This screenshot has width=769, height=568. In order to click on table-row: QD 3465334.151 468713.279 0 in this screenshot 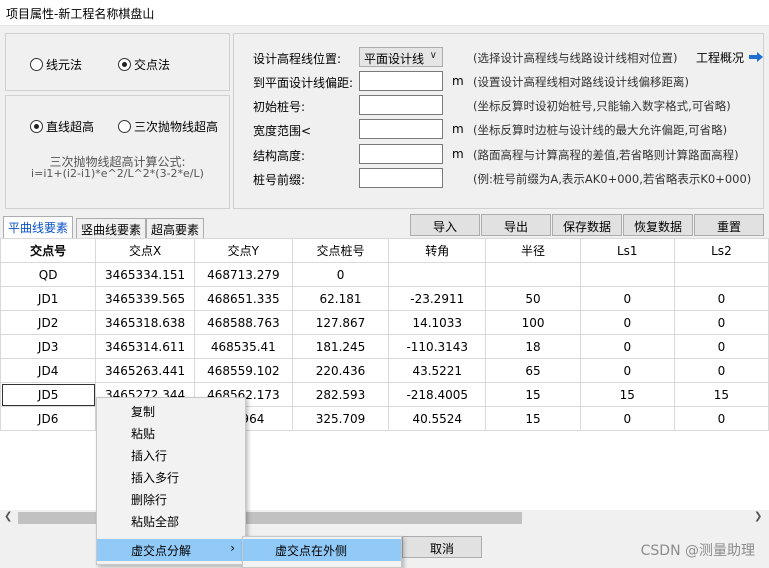, I will do `click(384, 274)`.